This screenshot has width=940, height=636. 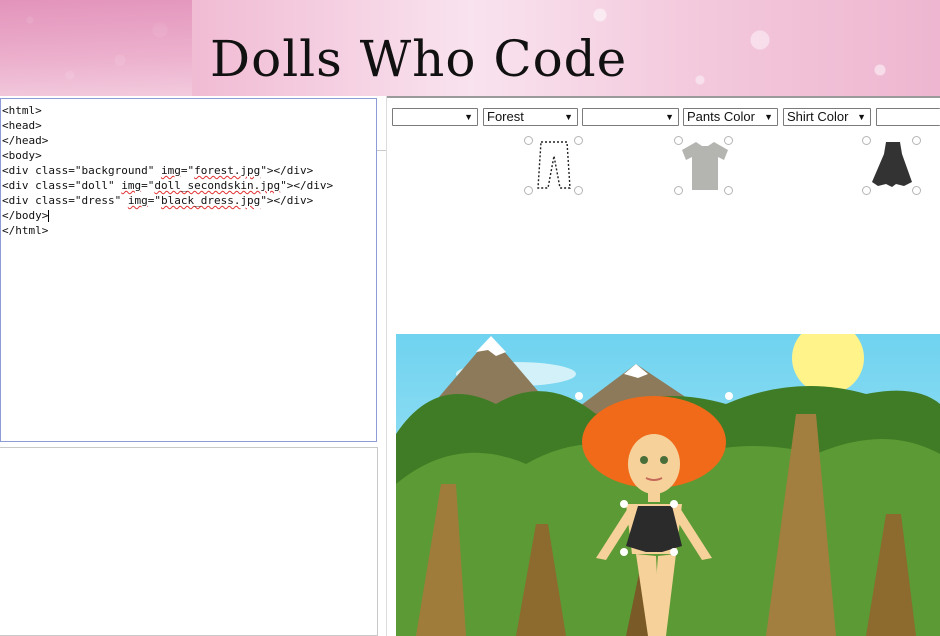 What do you see at coordinates (217, 185) in the screenshot?
I see `spellcheck-underline: doll_secondskin.jpg` at bounding box center [217, 185].